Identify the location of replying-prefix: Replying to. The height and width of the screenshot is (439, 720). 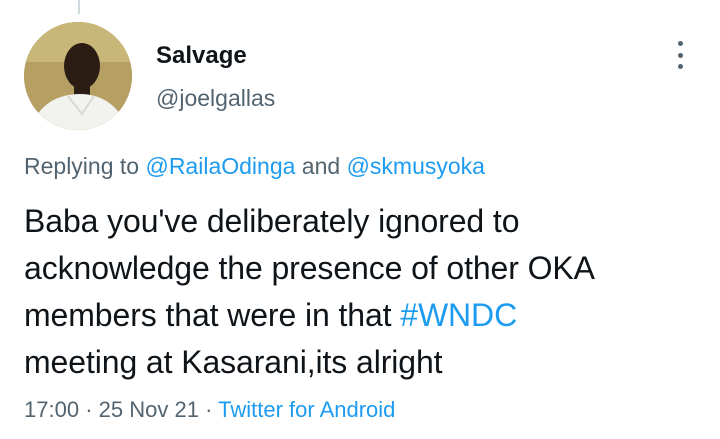
(82, 166).